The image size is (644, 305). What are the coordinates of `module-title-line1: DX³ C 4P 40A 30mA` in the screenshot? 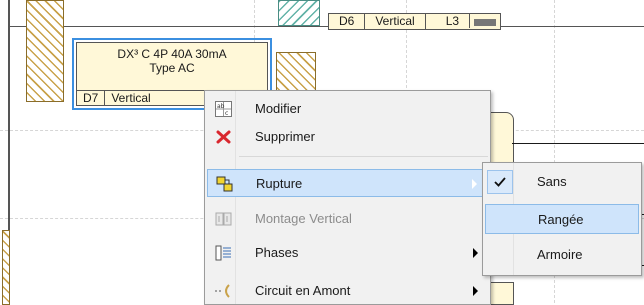 It's located at (172, 54).